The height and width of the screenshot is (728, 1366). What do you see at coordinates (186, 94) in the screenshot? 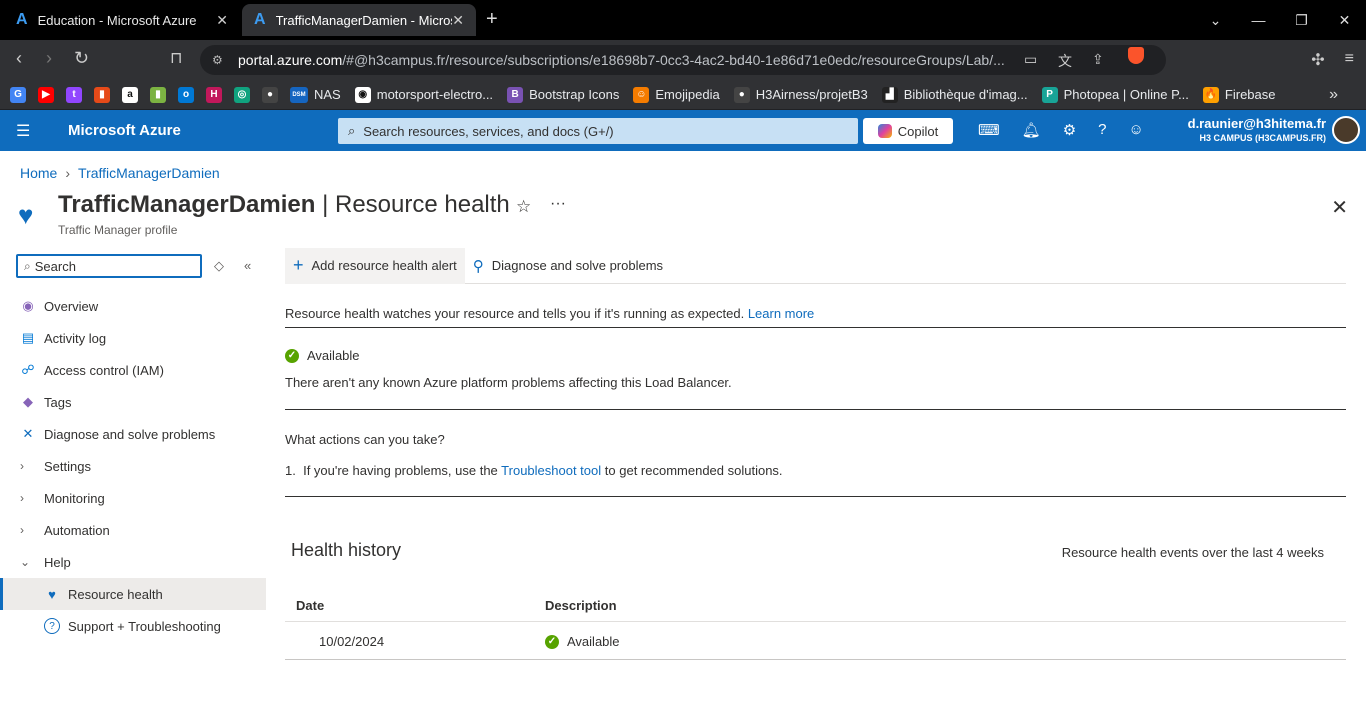
I see `outlook-icon: o` at bounding box center [186, 94].